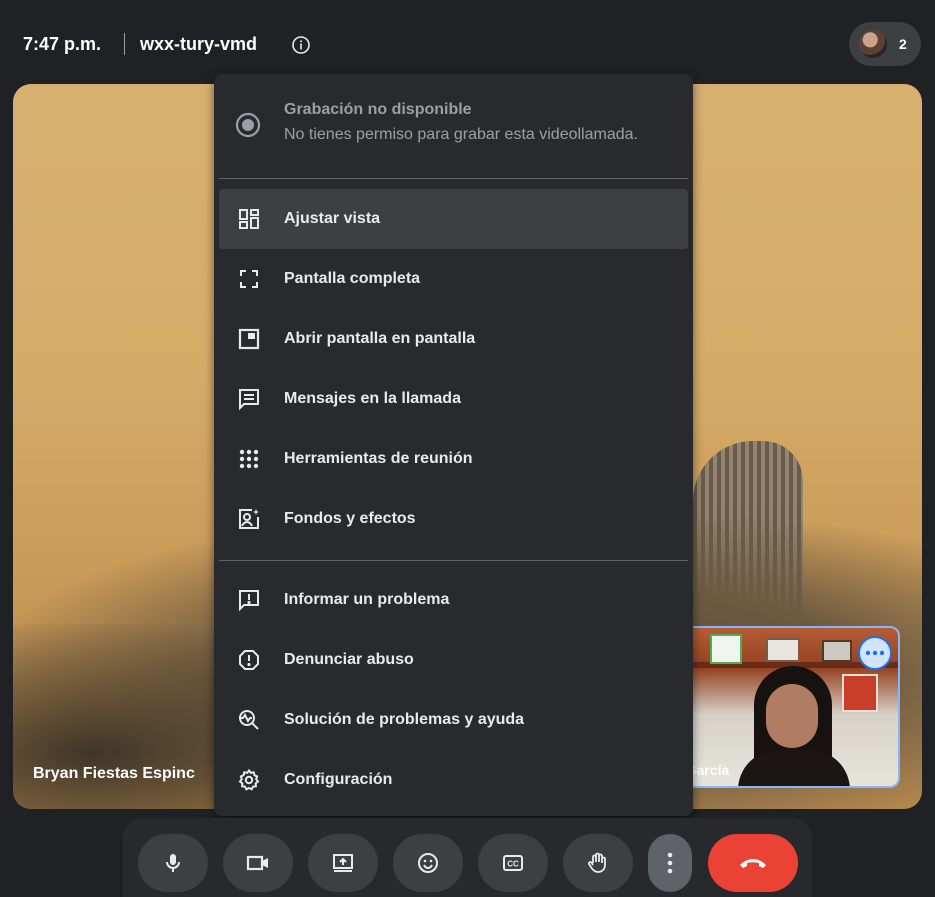 Image resolution: width=935 pixels, height=897 pixels. What do you see at coordinates (352, 278) in the screenshot?
I see `menu-item-label: Pantalla completa` at bounding box center [352, 278].